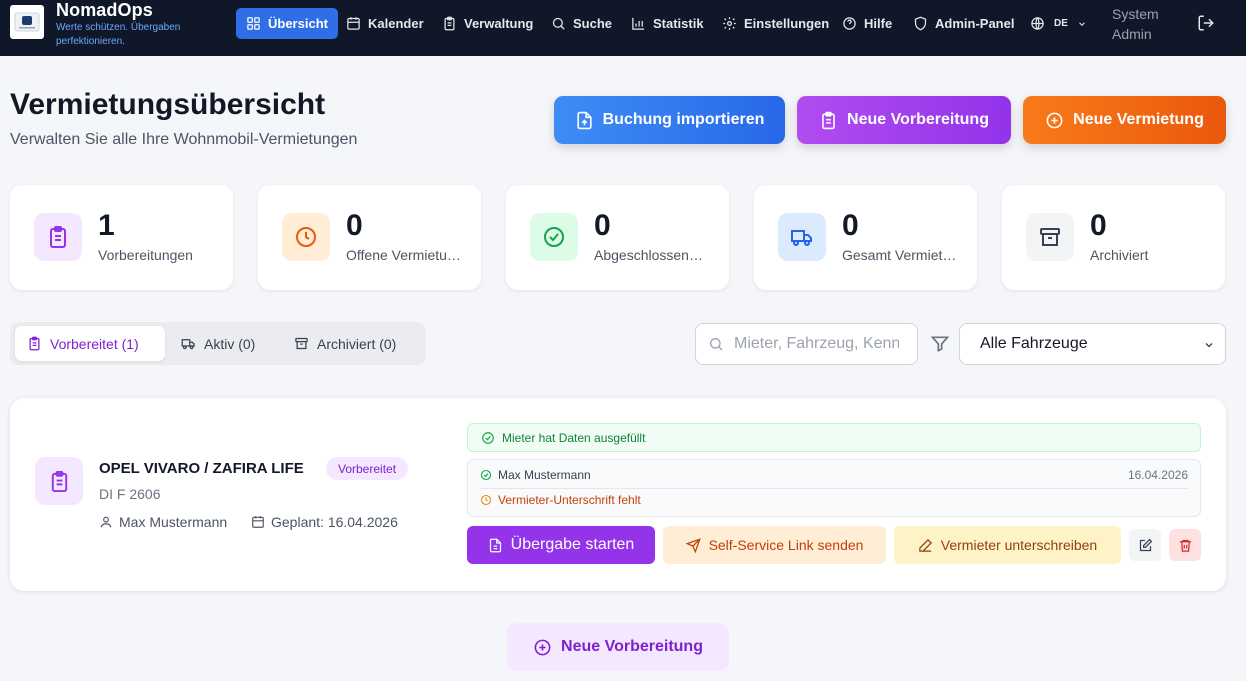  Describe the element at coordinates (617, 237) in the screenshot. I see `stat-card-completed-rentals: 0 Abgeschlossene Vermietungen` at that location.